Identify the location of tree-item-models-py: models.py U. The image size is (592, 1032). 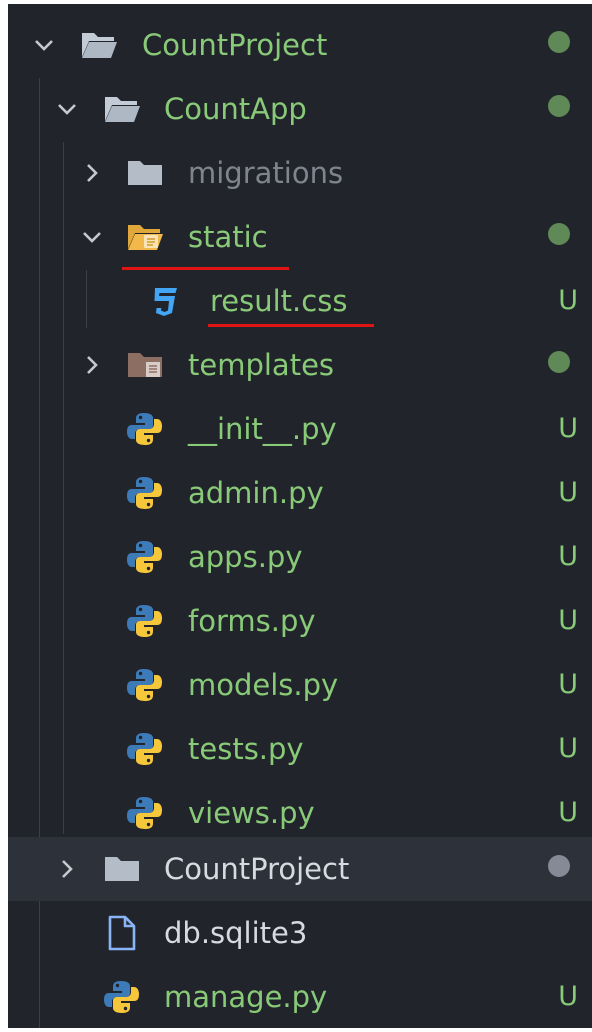
(300, 685).